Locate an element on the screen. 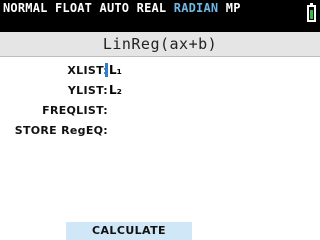 The width and height of the screenshot is (320, 240). store-regeq-row: STORE RegEQ: is located at coordinates (160, 133).